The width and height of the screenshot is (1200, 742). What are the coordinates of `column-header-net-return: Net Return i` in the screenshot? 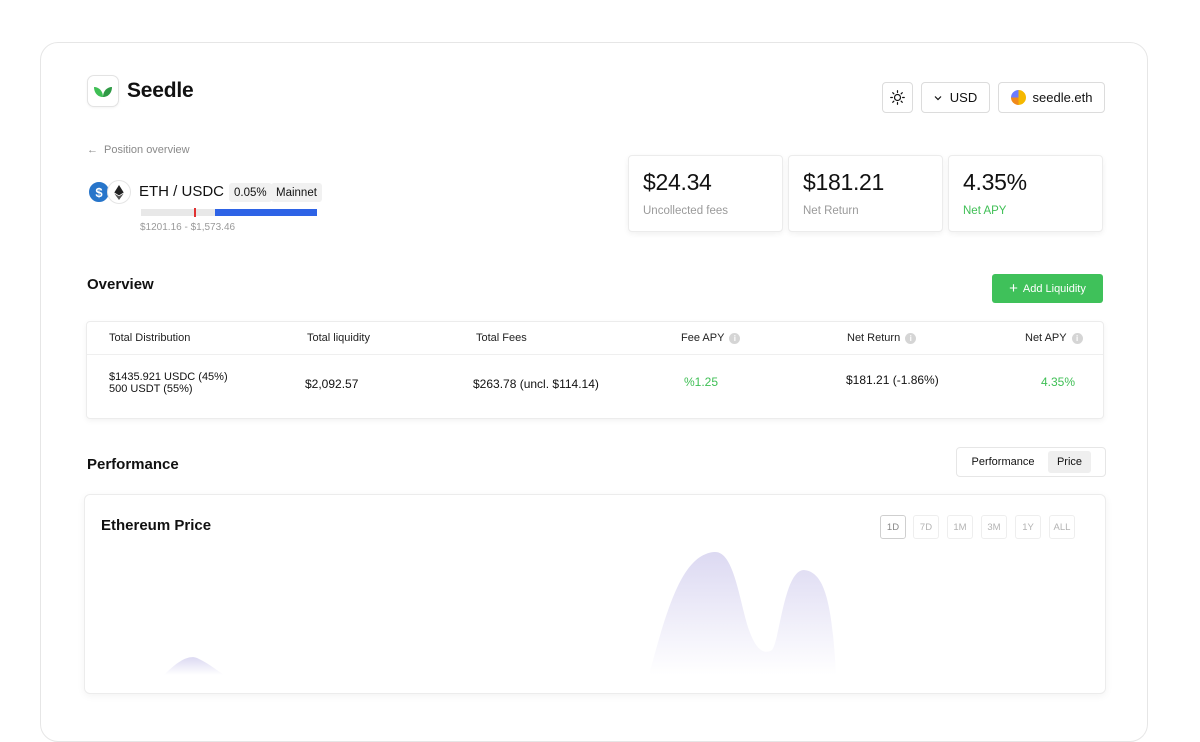 It's located at (882, 338).